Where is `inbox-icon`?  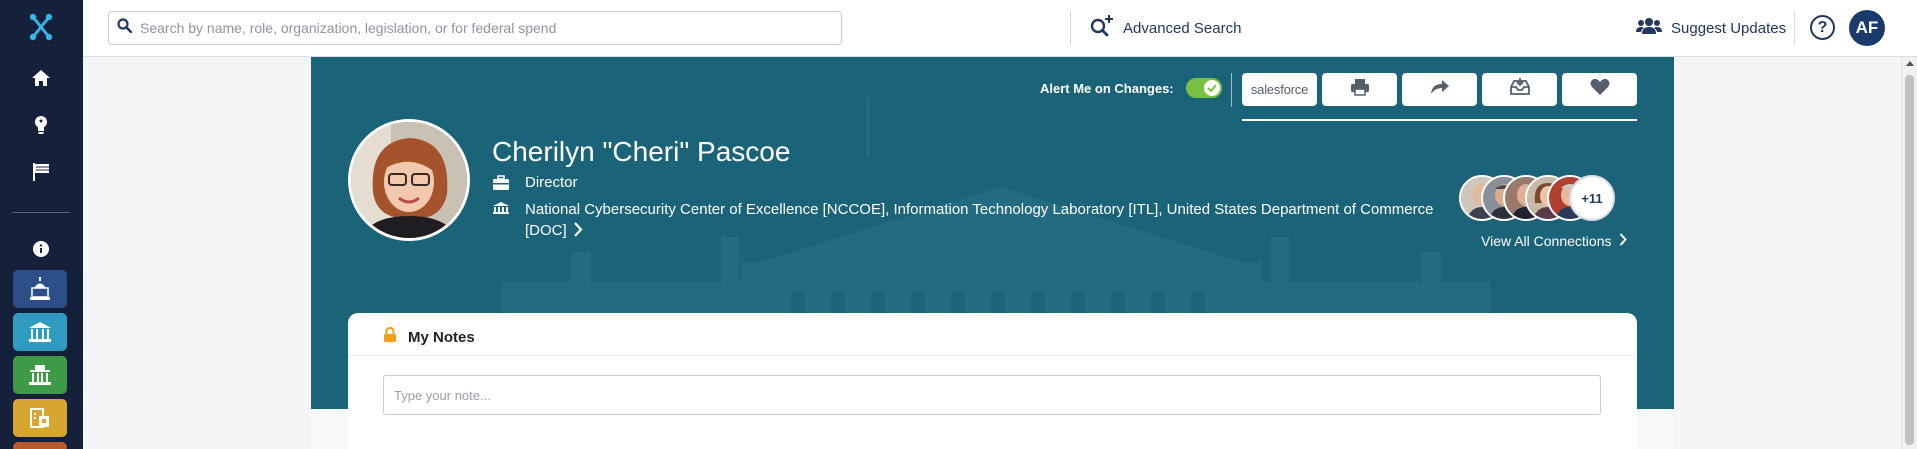 inbox-icon is located at coordinates (1519, 89).